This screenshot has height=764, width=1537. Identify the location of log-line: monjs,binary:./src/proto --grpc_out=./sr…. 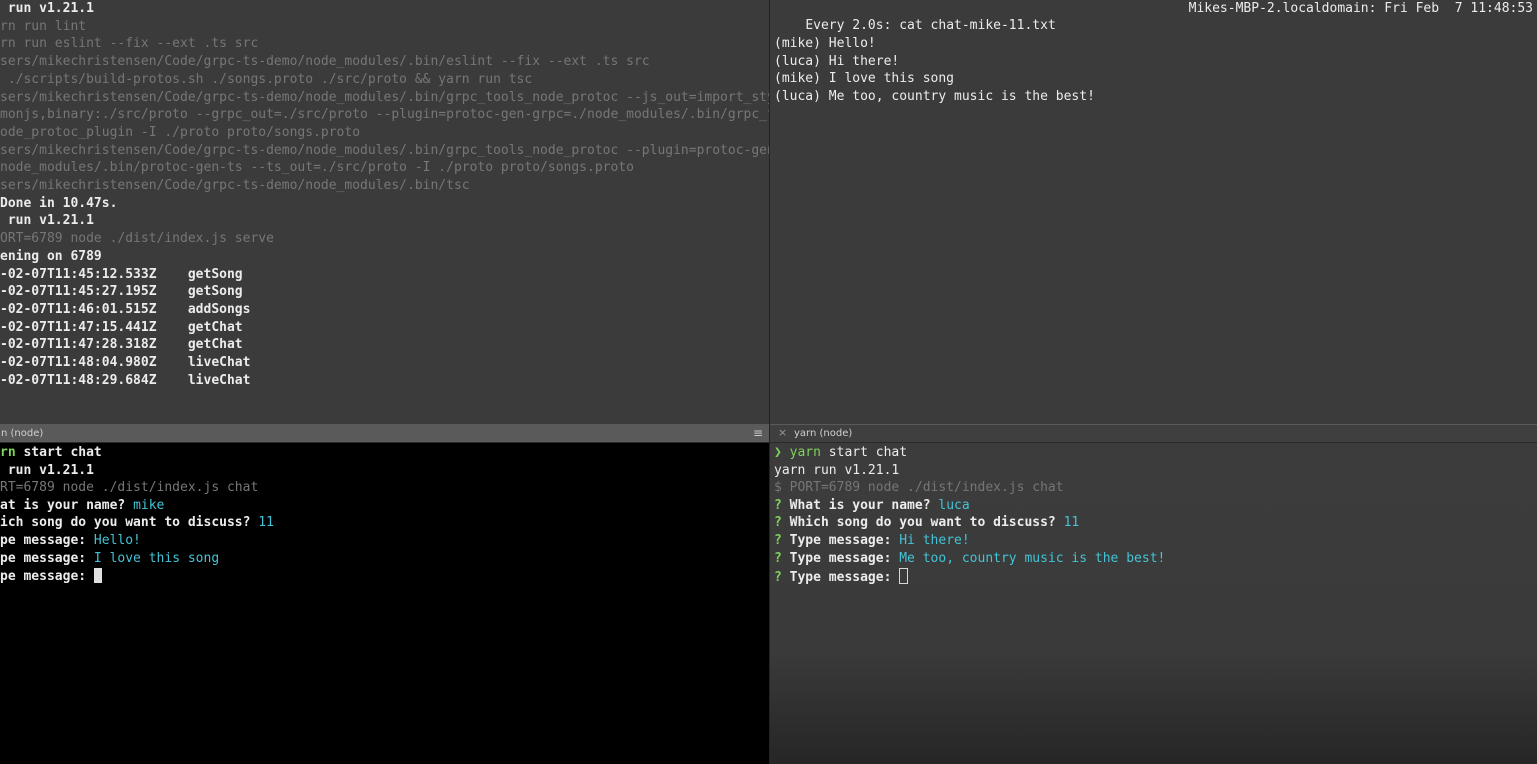
(384, 115).